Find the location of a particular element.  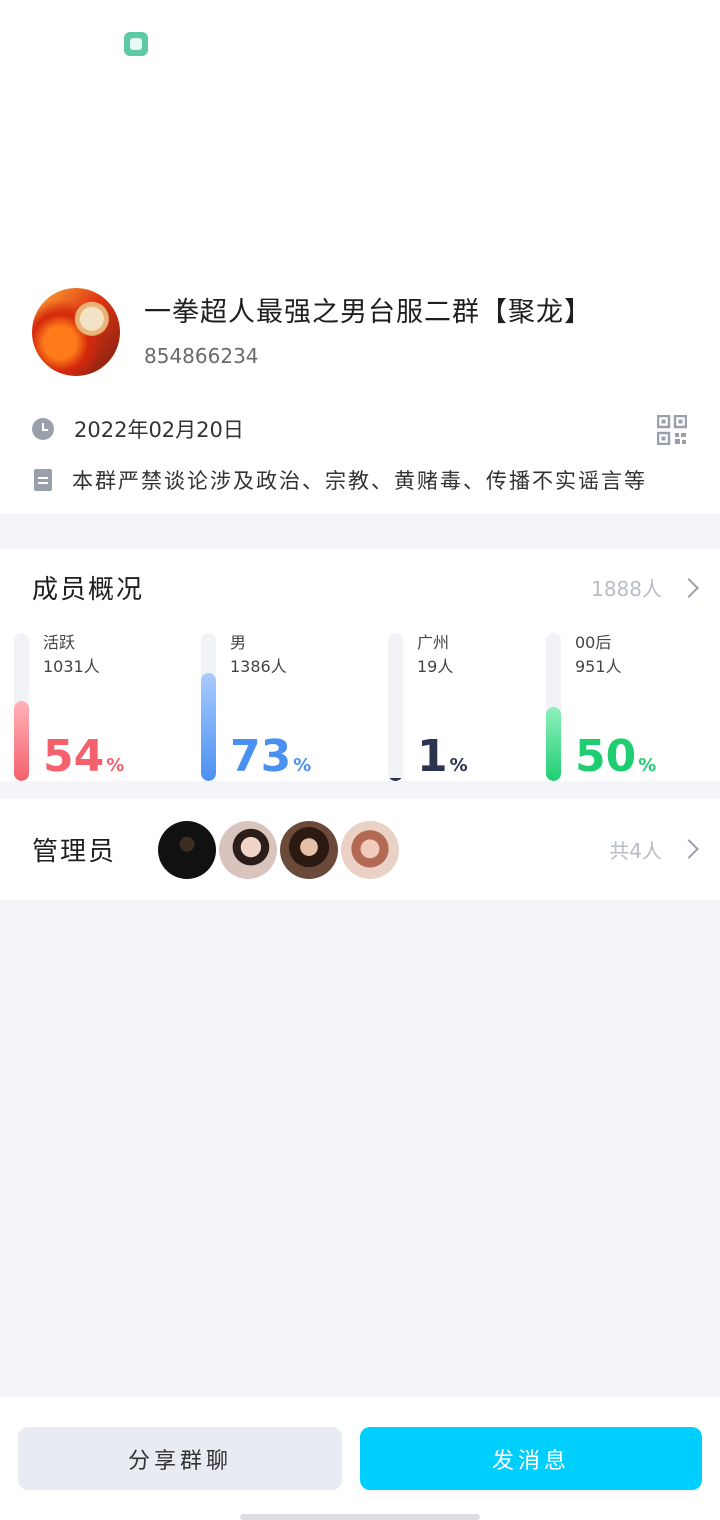

stat-count: 1031人 is located at coordinates (71, 666).